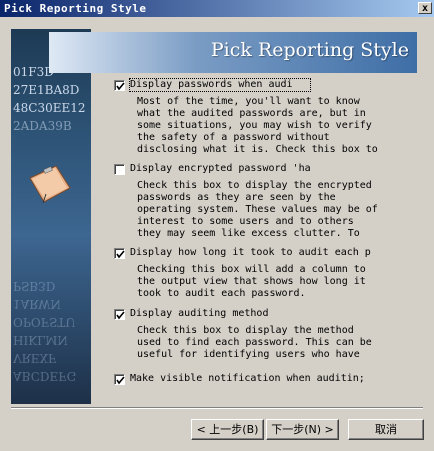 Image resolution: width=434 pixels, height=451 pixels. What do you see at coordinates (44, 322) in the screenshot?
I see `side-mirrored-line: OPOFSTU` at bounding box center [44, 322].